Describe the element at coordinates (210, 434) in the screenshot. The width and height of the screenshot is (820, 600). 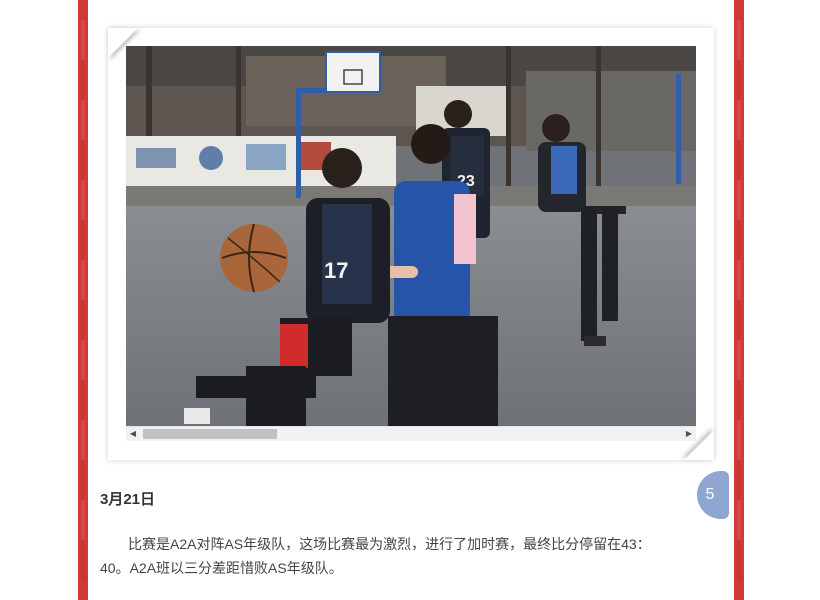
I see `scroll-thumb` at that location.